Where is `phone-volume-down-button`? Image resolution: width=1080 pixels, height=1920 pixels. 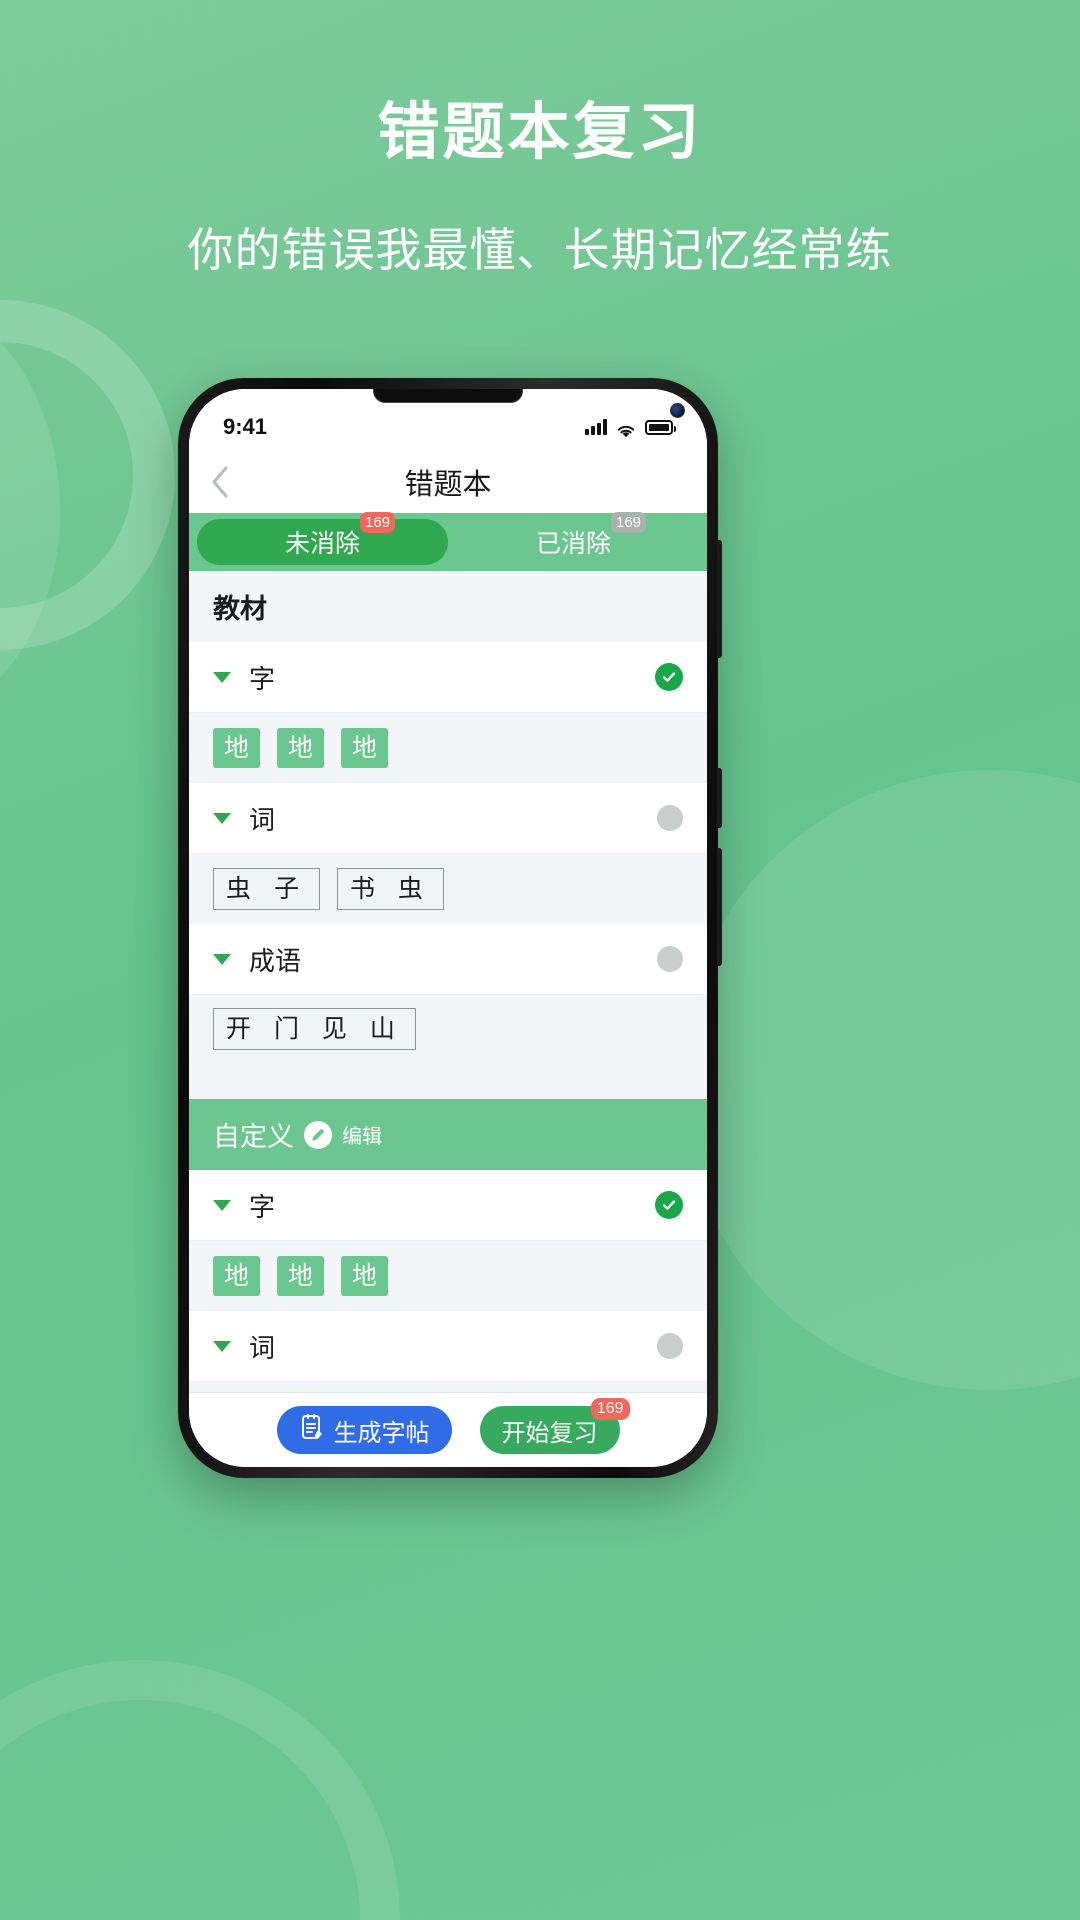 phone-volume-down-button is located at coordinates (719, 907).